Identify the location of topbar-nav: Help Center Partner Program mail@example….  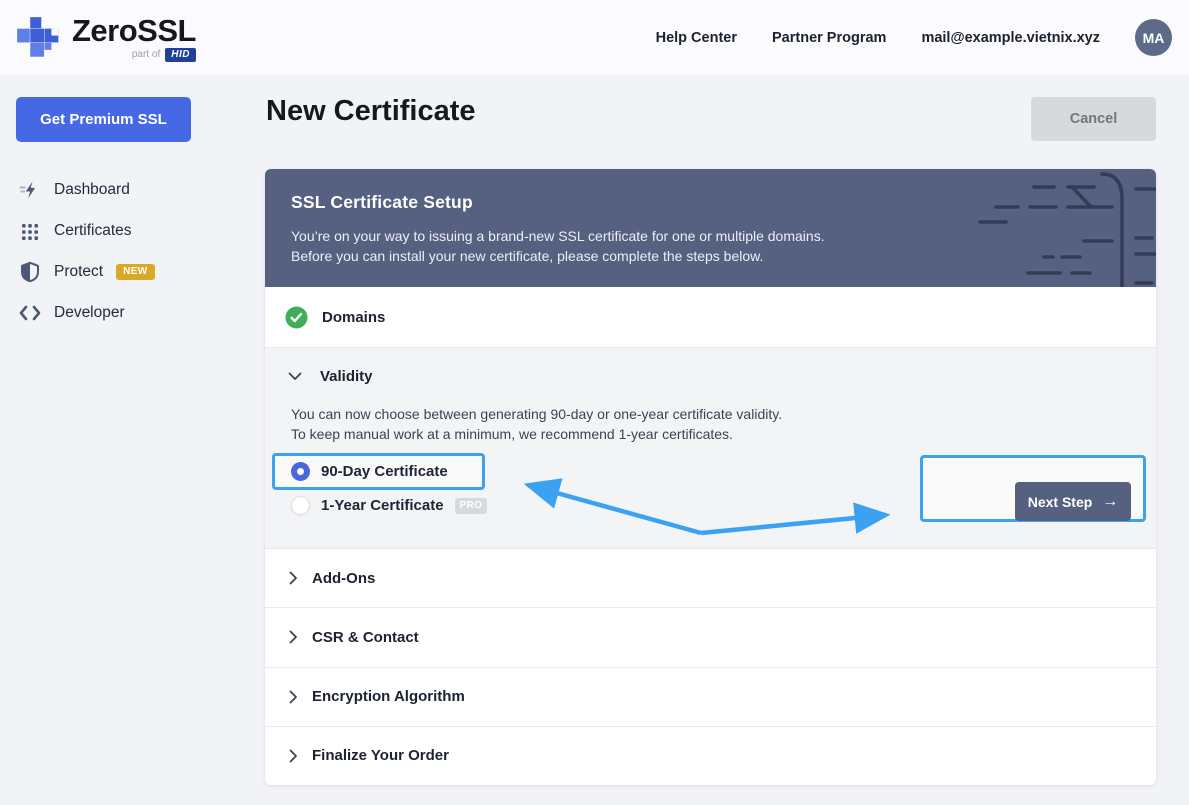
(914, 37).